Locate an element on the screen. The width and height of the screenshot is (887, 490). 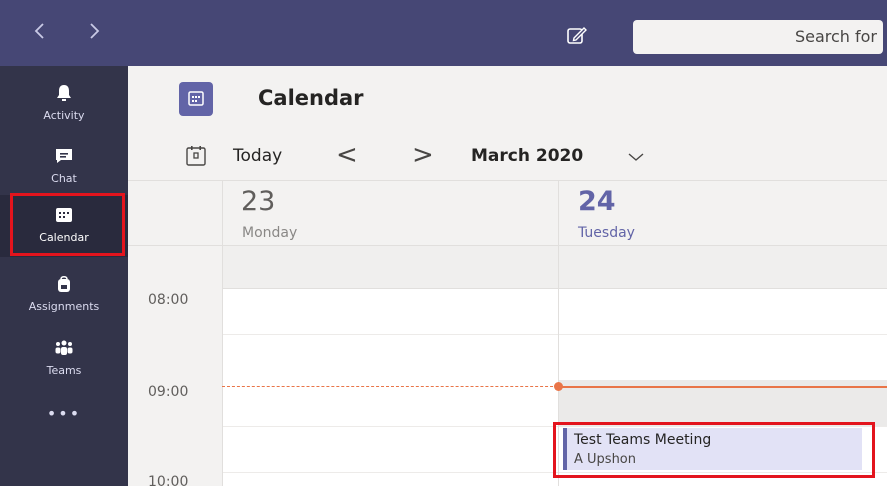
time-column is located at coordinates (175, 366).